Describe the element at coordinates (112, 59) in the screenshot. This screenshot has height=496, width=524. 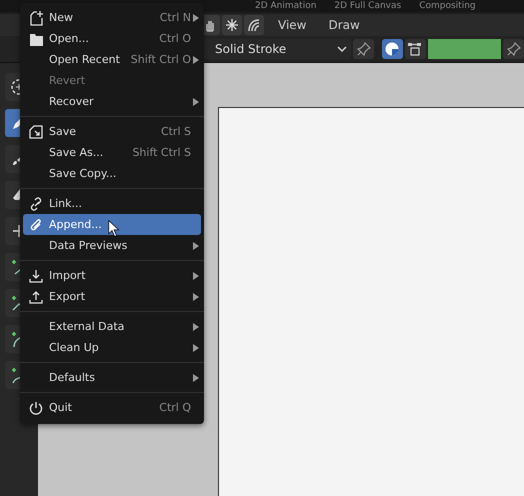
I see `menu-item: Open Recent Shift Ctrl O` at that location.